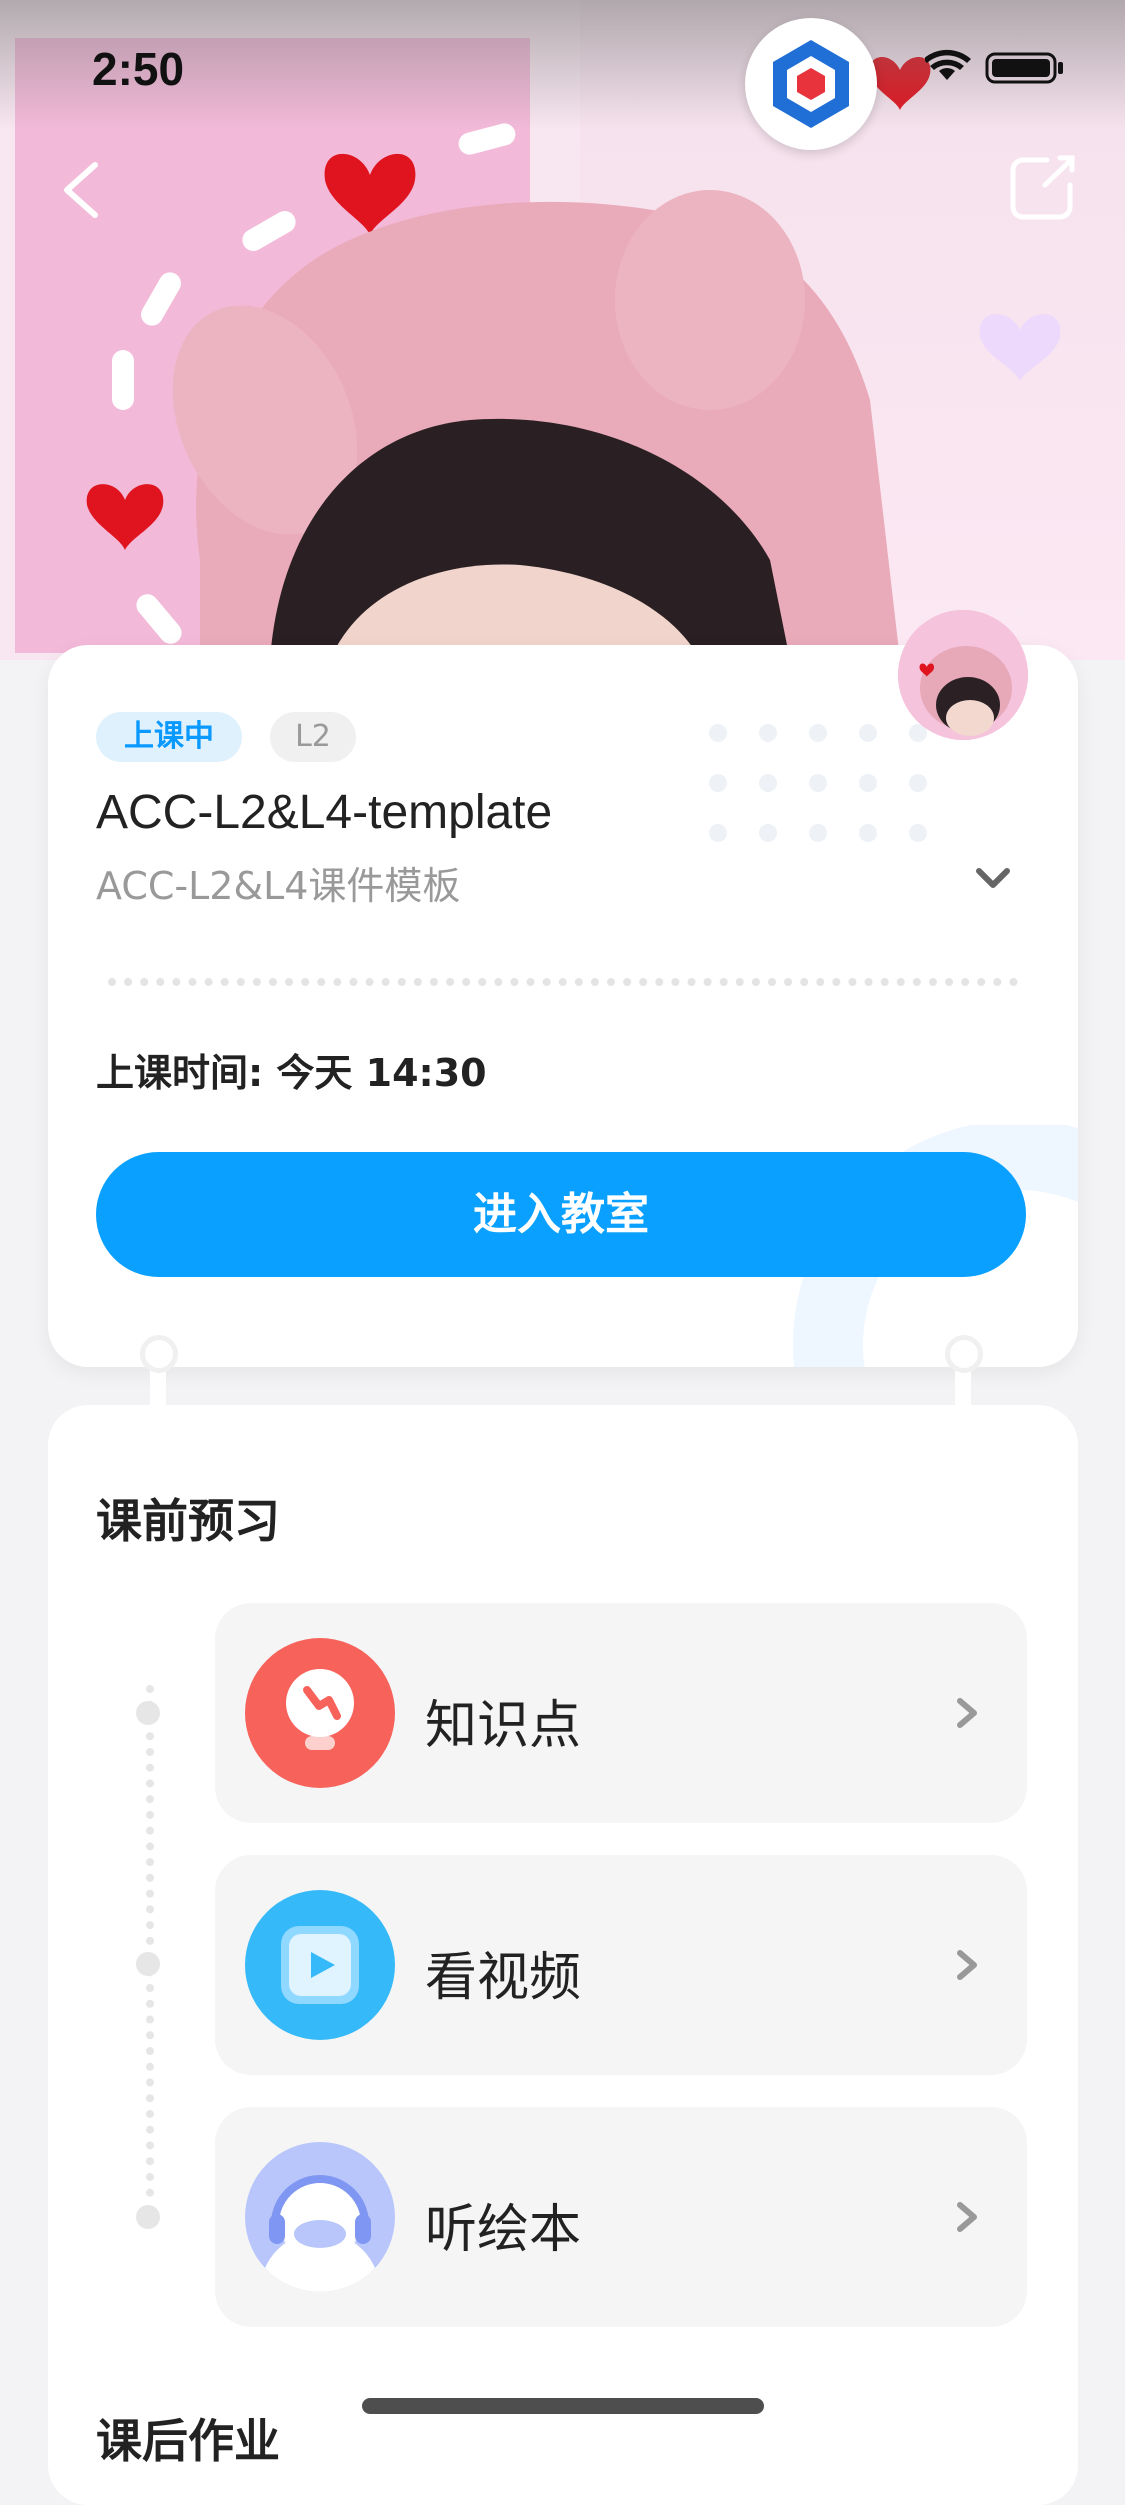 This screenshot has width=1125, height=2505. Describe the element at coordinates (963, 675) in the screenshot. I see `teacher-avatar` at that location.